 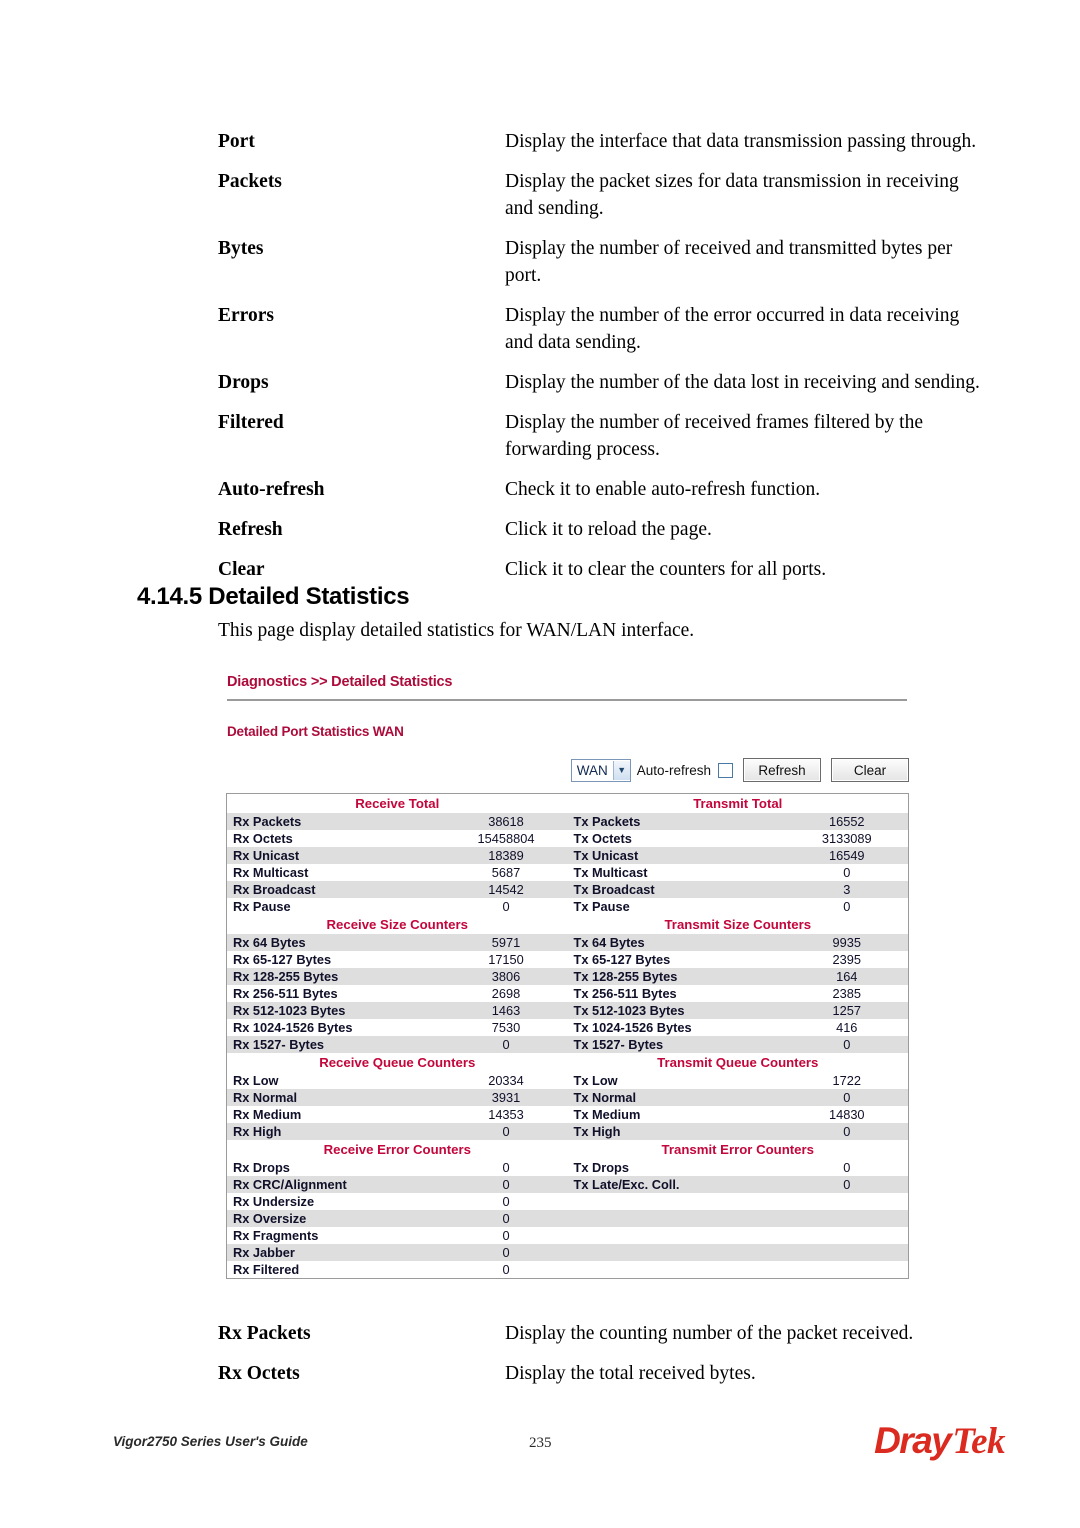 I want to click on page-section-heading: 4.14.5 Detailed Statistics, so click(x=273, y=596).